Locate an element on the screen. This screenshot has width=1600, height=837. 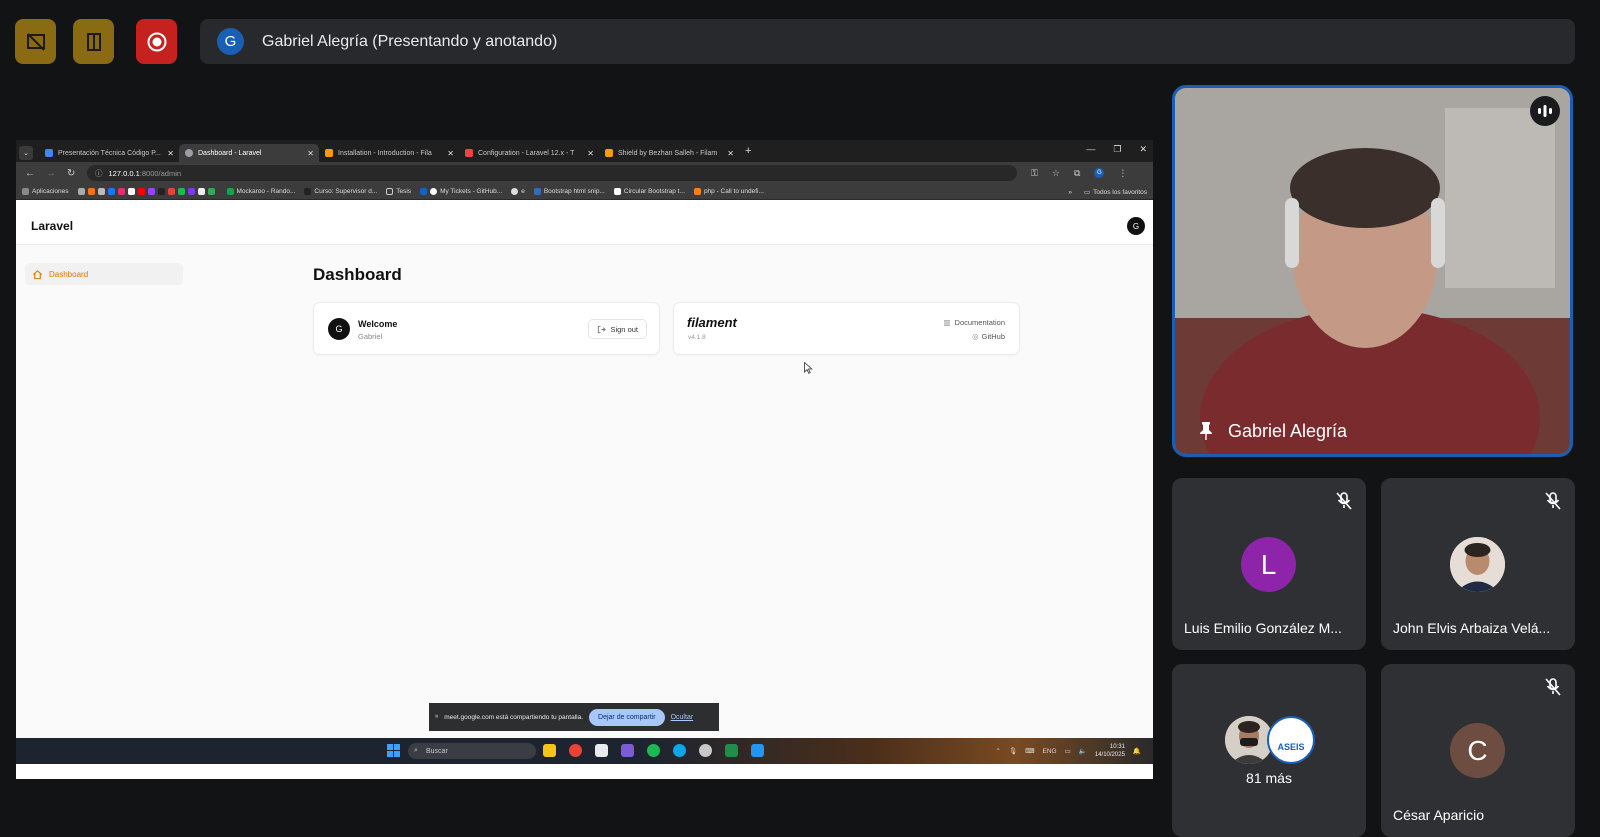
browser-tab: Shield by Bezhan Salleh - Filam ✕ is located at coordinates (669, 153).